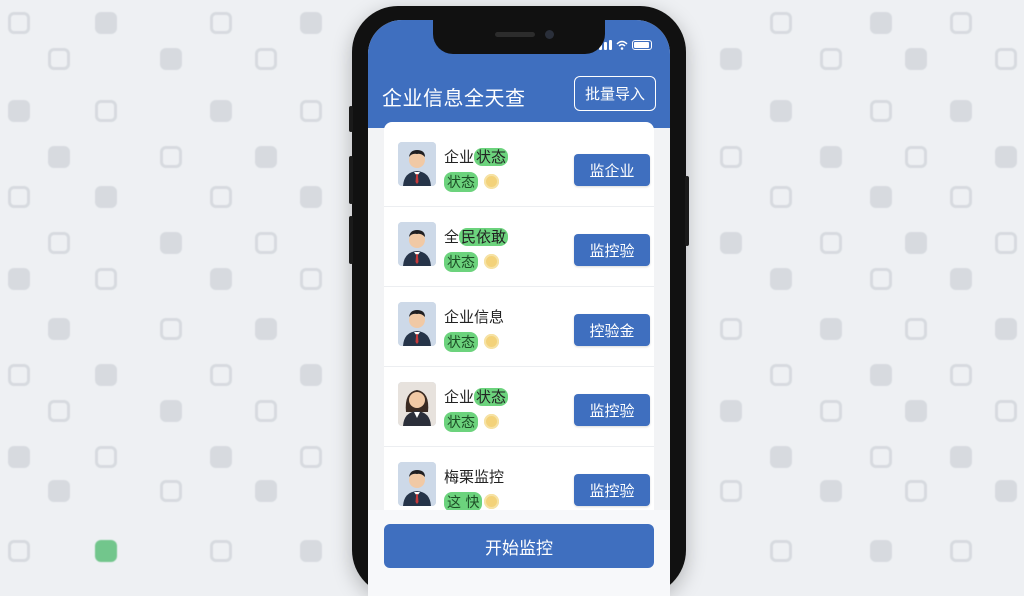  What do you see at coordinates (519, 246) in the screenshot?
I see `company-row: 全民依敢 状态 监控验` at bounding box center [519, 246].